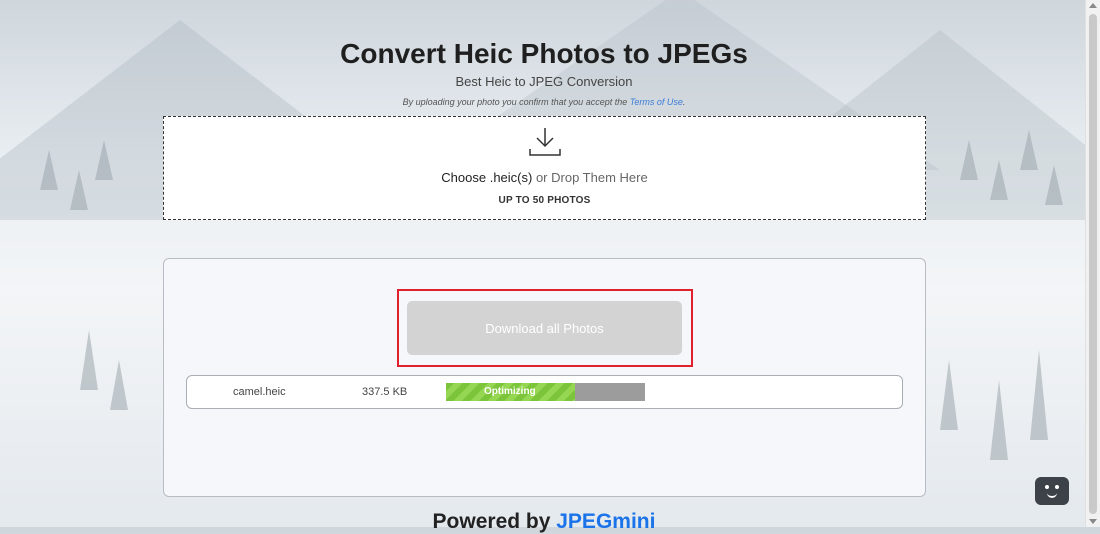  I want to click on progress-status: Optimizing, so click(510, 391).